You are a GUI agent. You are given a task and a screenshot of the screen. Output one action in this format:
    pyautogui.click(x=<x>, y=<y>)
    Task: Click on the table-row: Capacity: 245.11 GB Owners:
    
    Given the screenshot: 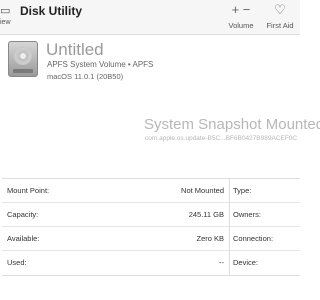 What is the action you would take?
    pyautogui.click(x=151, y=215)
    